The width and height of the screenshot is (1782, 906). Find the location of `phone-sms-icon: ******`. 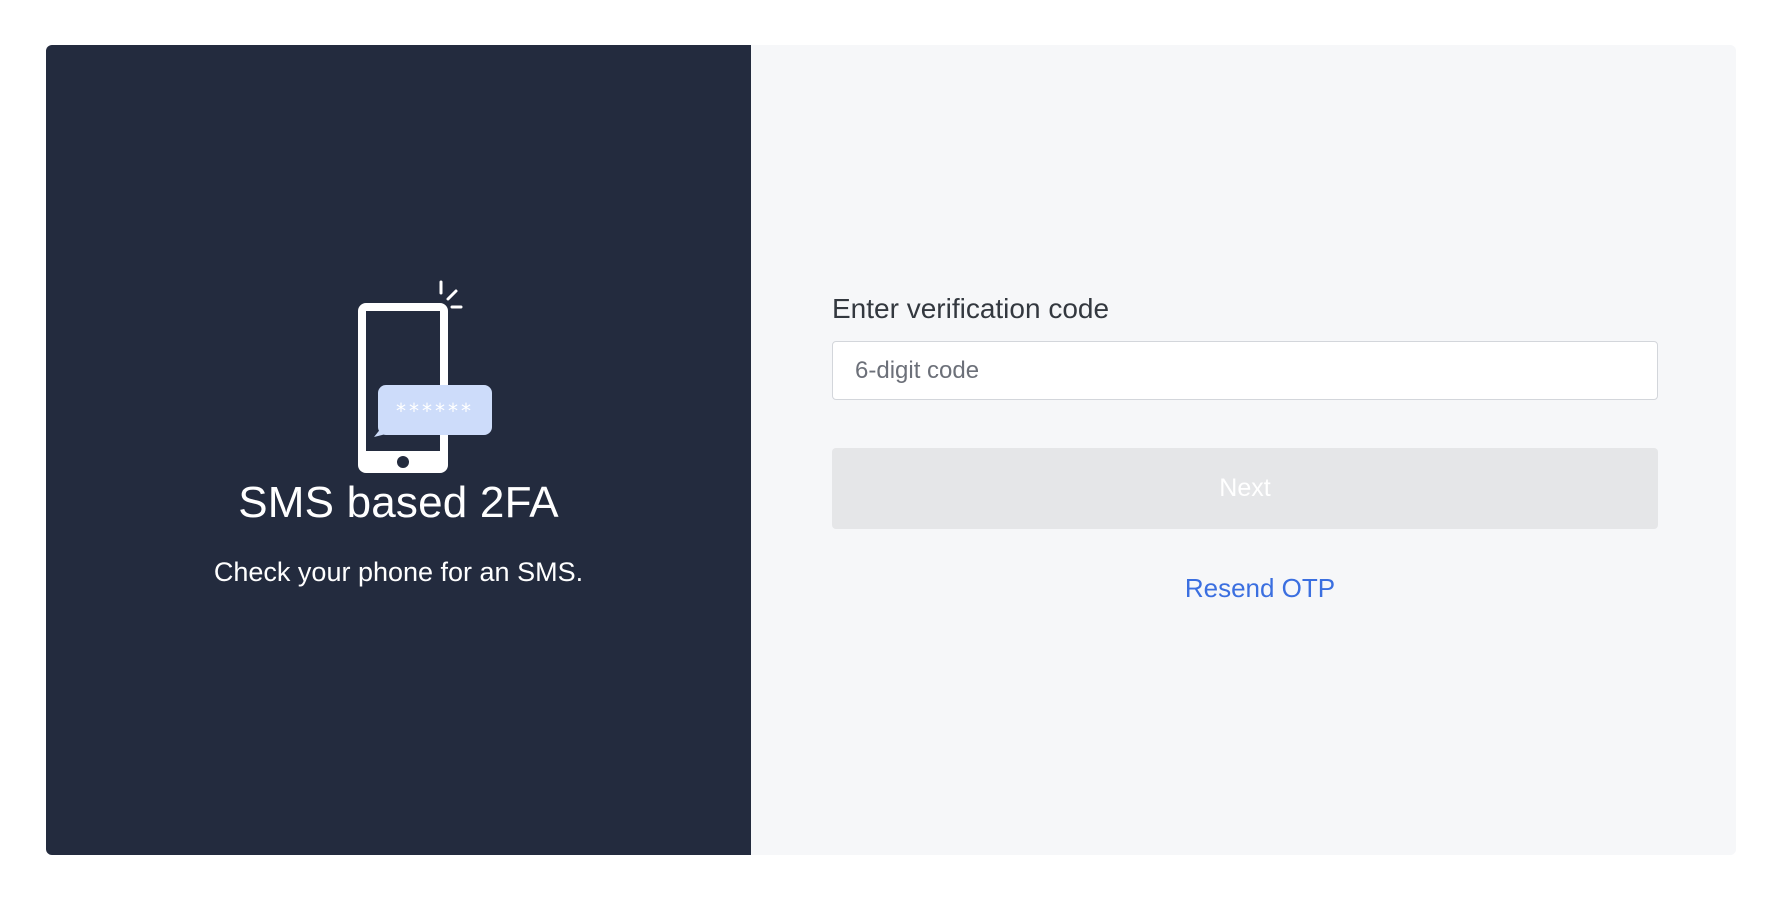

phone-sms-icon: ****** is located at coordinates (425, 376).